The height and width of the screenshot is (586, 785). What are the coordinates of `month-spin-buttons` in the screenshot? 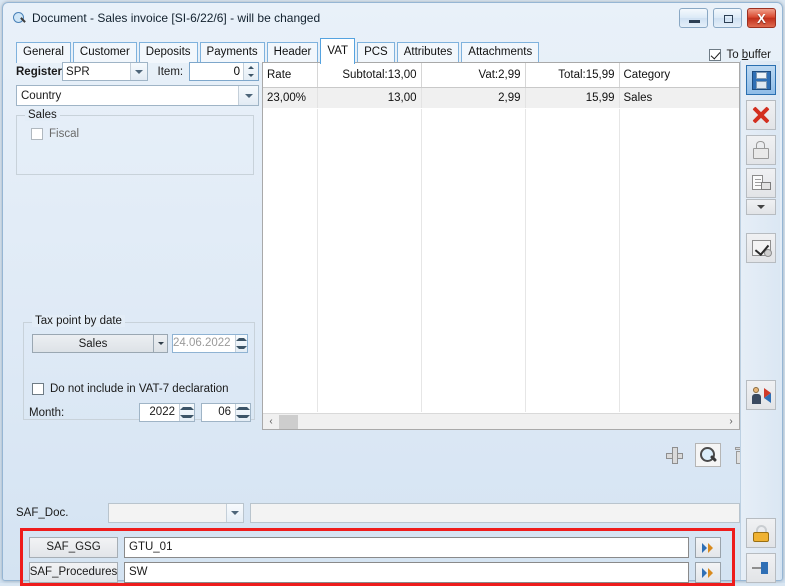 It's located at (242, 412).